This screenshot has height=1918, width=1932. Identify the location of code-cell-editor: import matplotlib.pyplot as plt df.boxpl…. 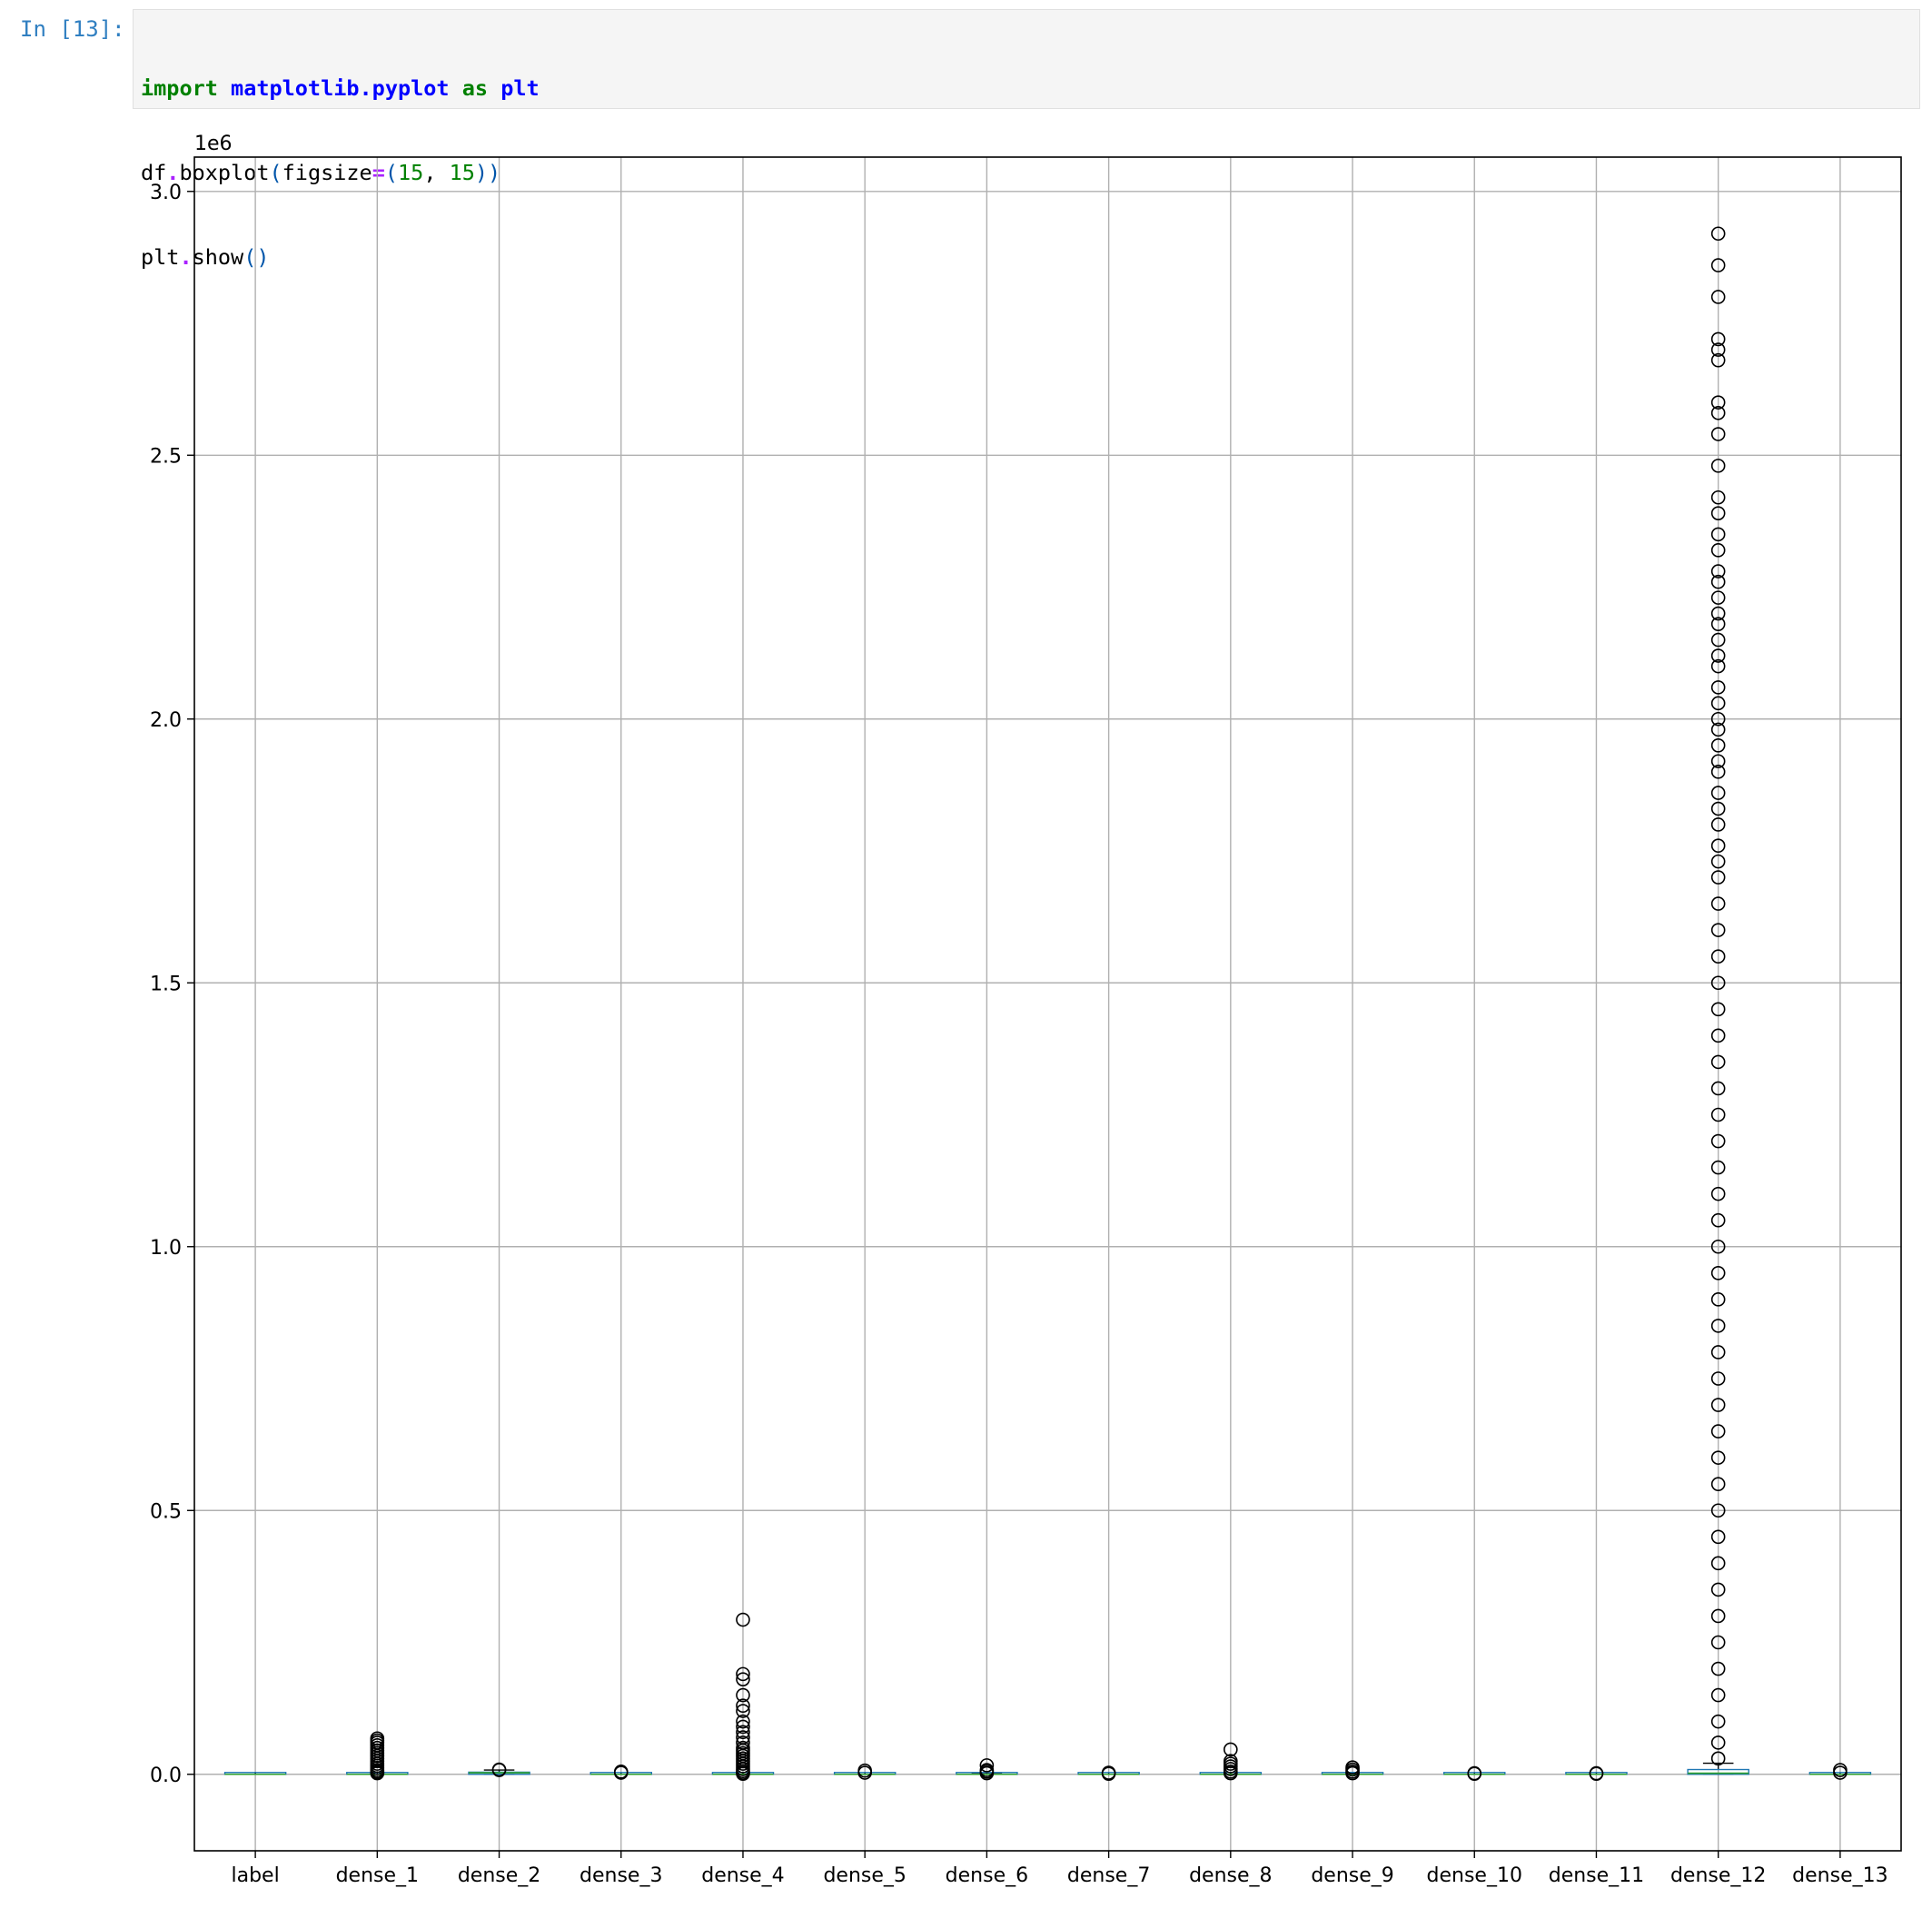
(1026, 139).